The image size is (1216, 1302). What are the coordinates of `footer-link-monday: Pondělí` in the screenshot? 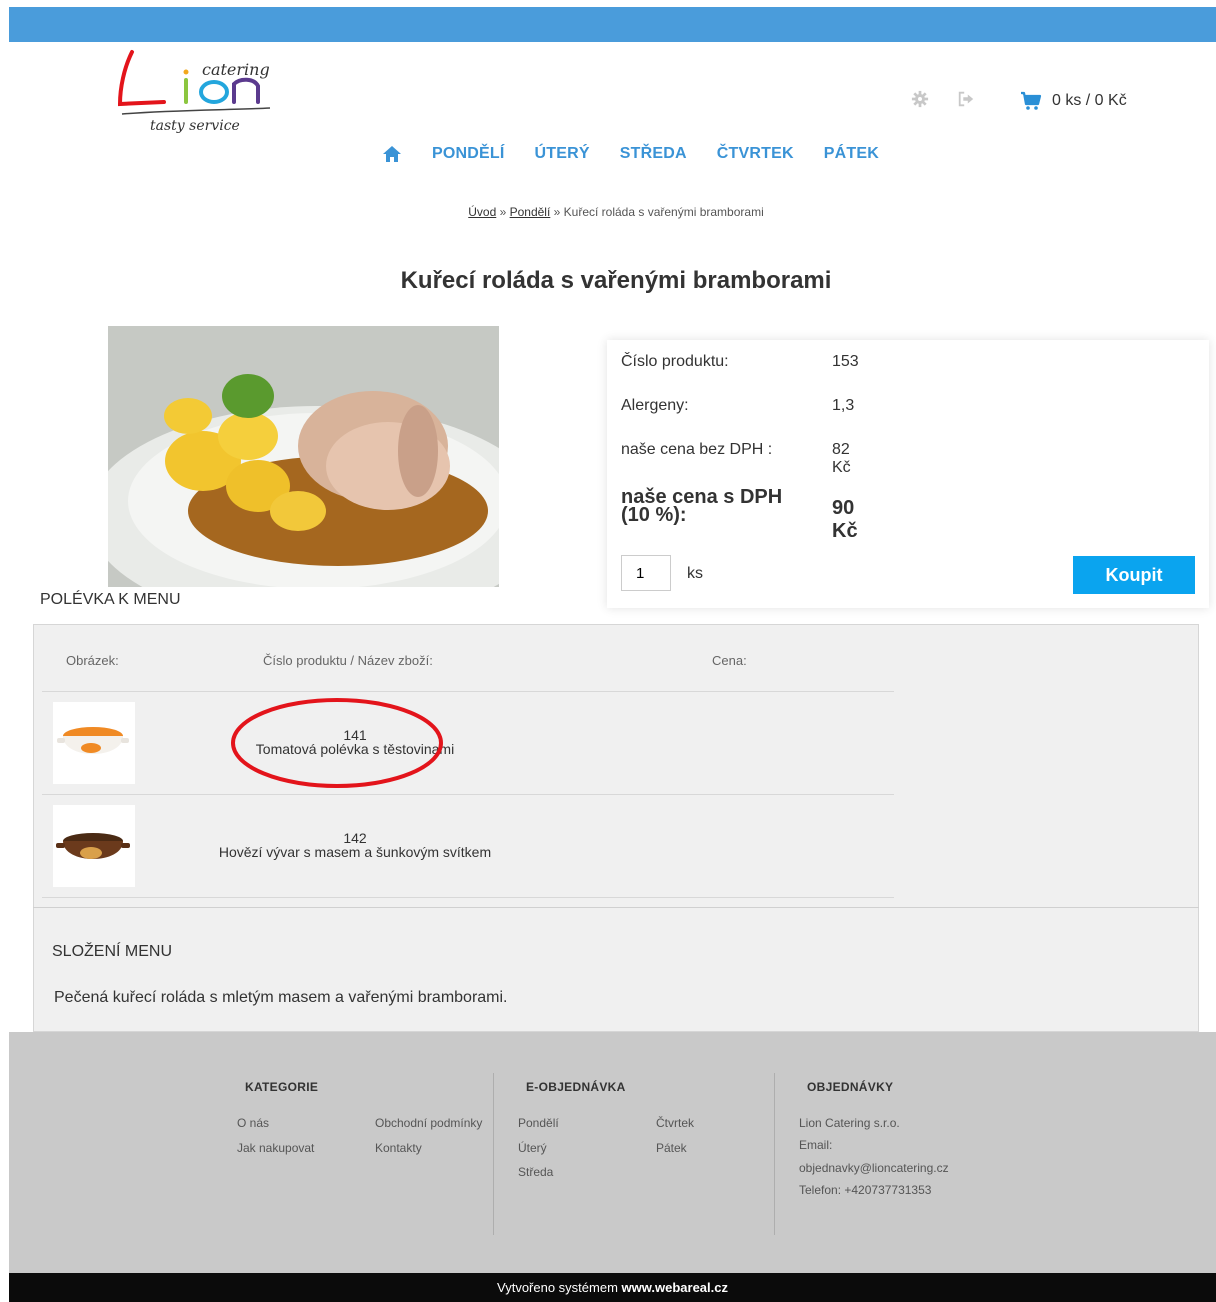 It's located at (538, 1123).